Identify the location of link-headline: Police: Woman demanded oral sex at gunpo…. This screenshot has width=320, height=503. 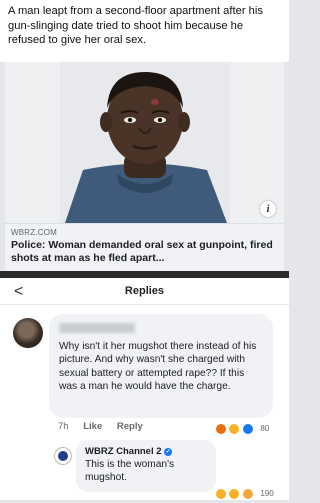
(144, 252).